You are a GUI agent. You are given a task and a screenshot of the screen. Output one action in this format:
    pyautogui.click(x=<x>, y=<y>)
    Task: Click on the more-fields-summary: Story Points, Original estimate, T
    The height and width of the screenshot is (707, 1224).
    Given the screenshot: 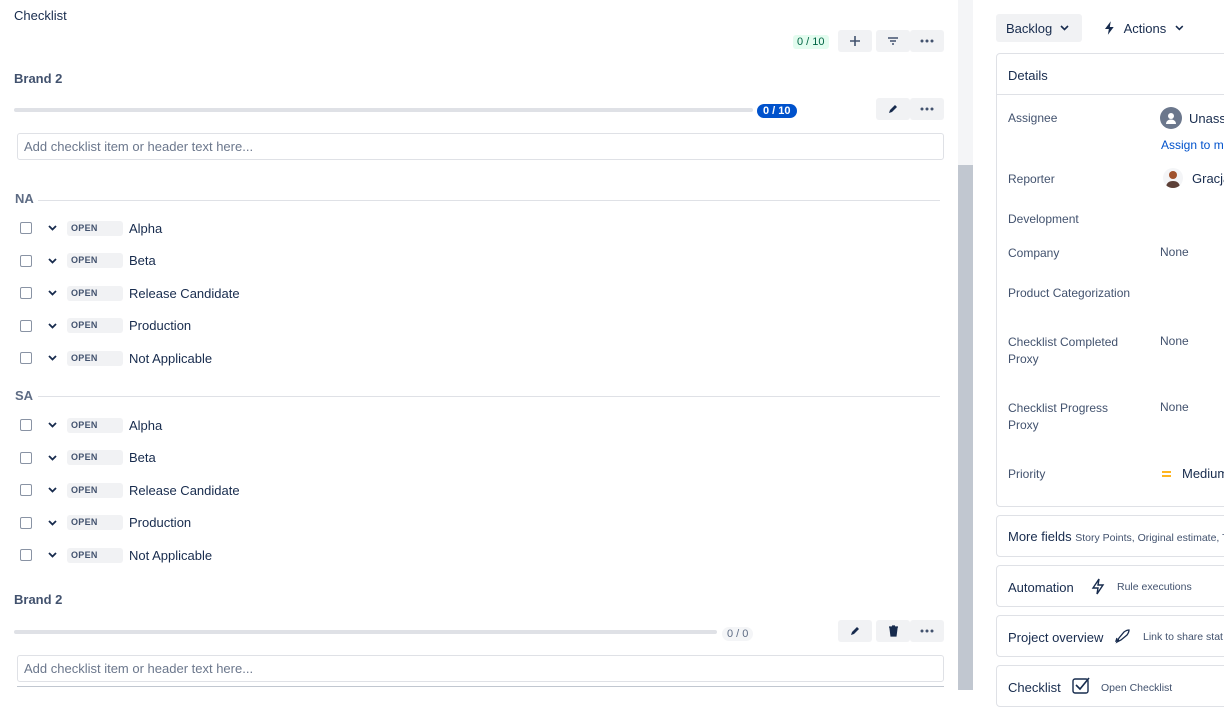 What is the action you would take?
    pyautogui.click(x=1149, y=538)
    